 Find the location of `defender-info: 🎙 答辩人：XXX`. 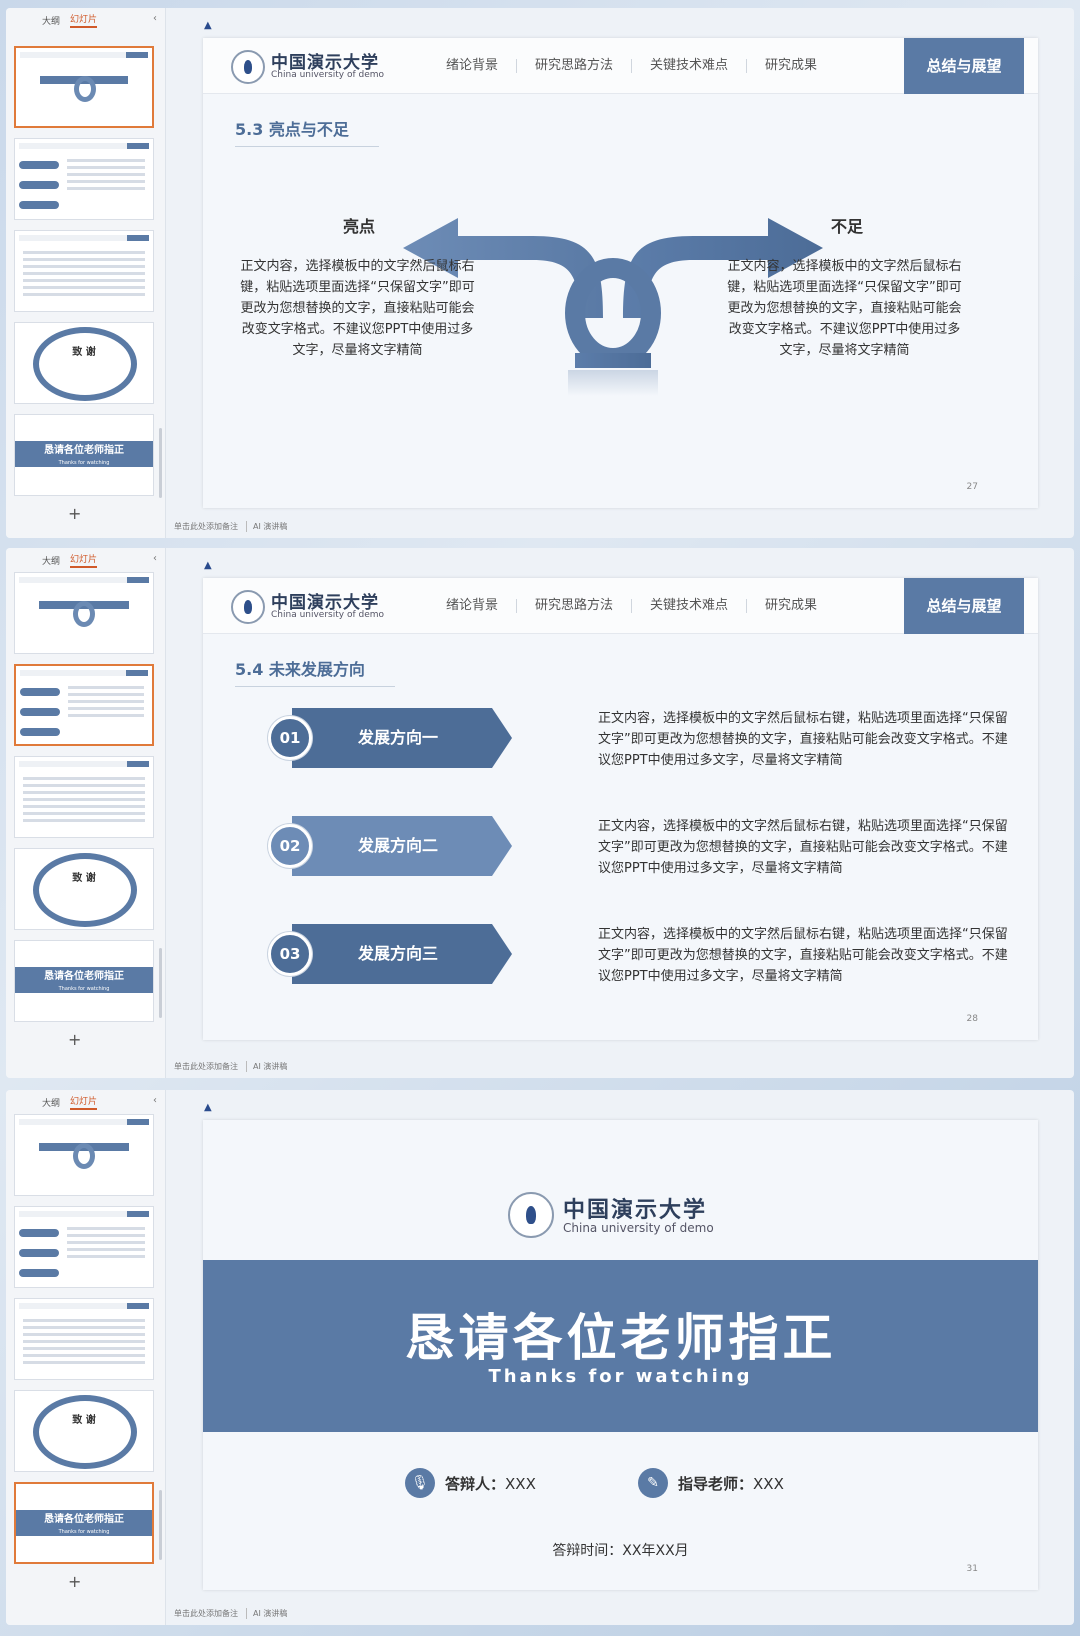

defender-info: 🎙 答辩人：XXX is located at coordinates (470, 1483).